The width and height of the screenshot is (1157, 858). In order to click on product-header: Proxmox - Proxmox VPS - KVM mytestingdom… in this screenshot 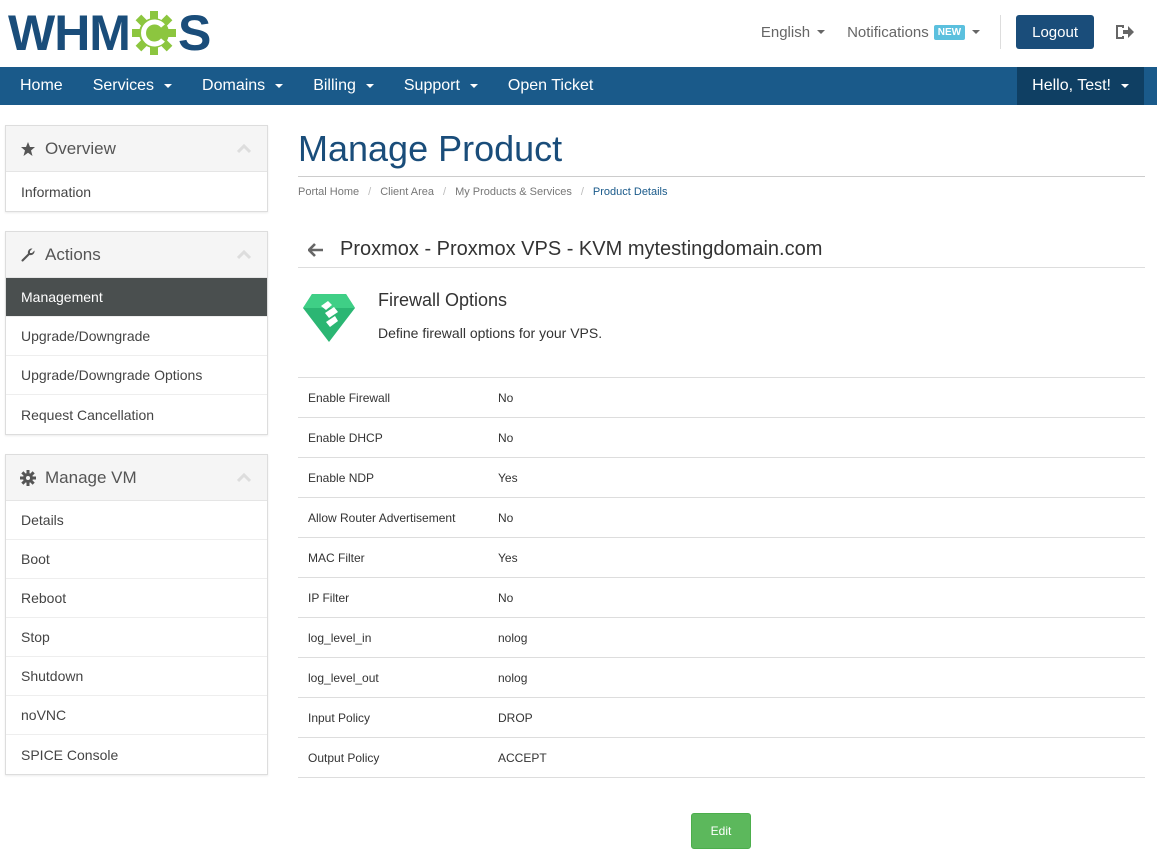, I will do `click(721, 250)`.